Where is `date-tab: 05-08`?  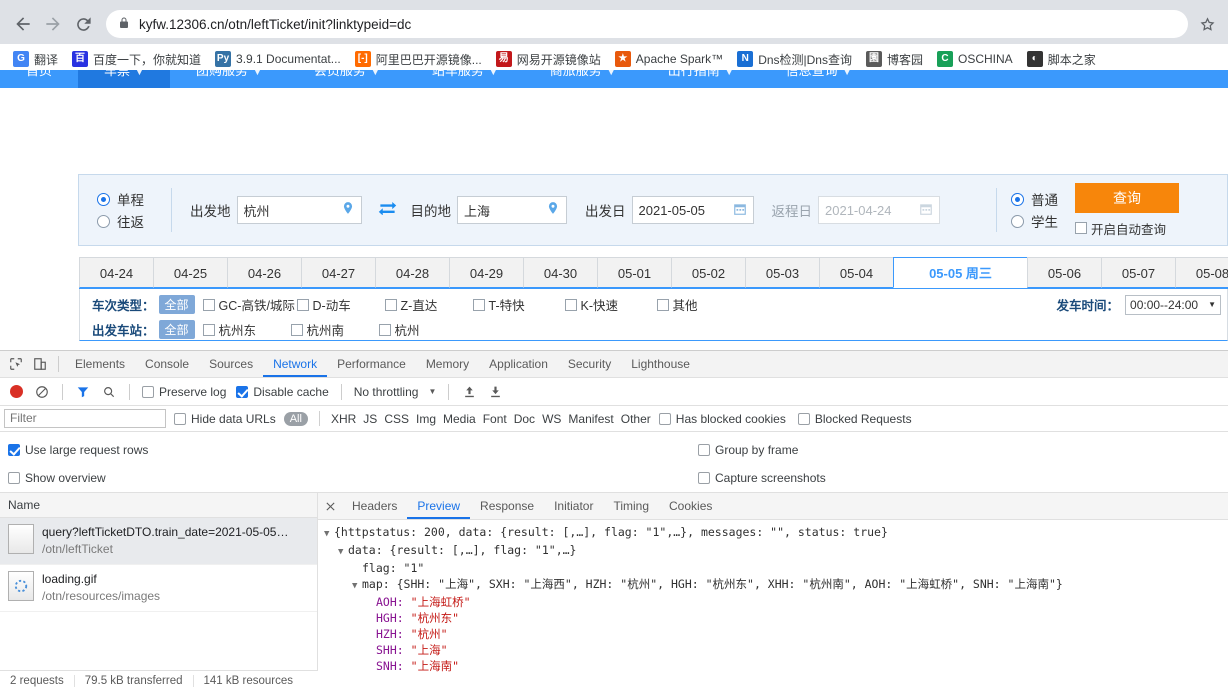 date-tab: 05-08 is located at coordinates (1201, 272).